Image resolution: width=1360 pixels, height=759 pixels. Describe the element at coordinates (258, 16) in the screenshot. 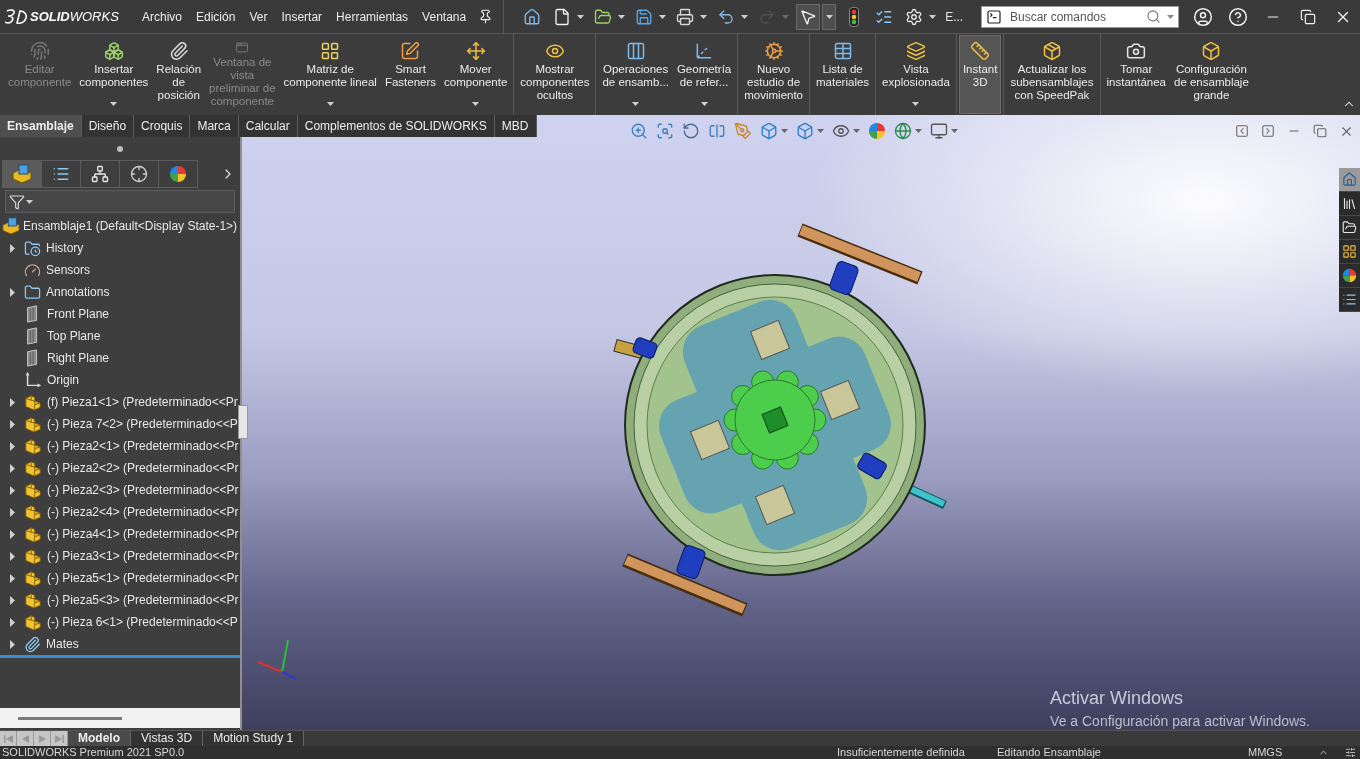

I see `menu-item: Ver` at that location.